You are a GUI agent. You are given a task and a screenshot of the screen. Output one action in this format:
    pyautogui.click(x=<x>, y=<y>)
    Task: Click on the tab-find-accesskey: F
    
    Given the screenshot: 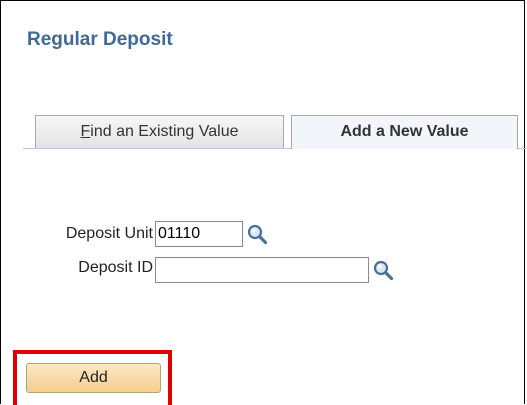 What is the action you would take?
    pyautogui.click(x=85, y=131)
    